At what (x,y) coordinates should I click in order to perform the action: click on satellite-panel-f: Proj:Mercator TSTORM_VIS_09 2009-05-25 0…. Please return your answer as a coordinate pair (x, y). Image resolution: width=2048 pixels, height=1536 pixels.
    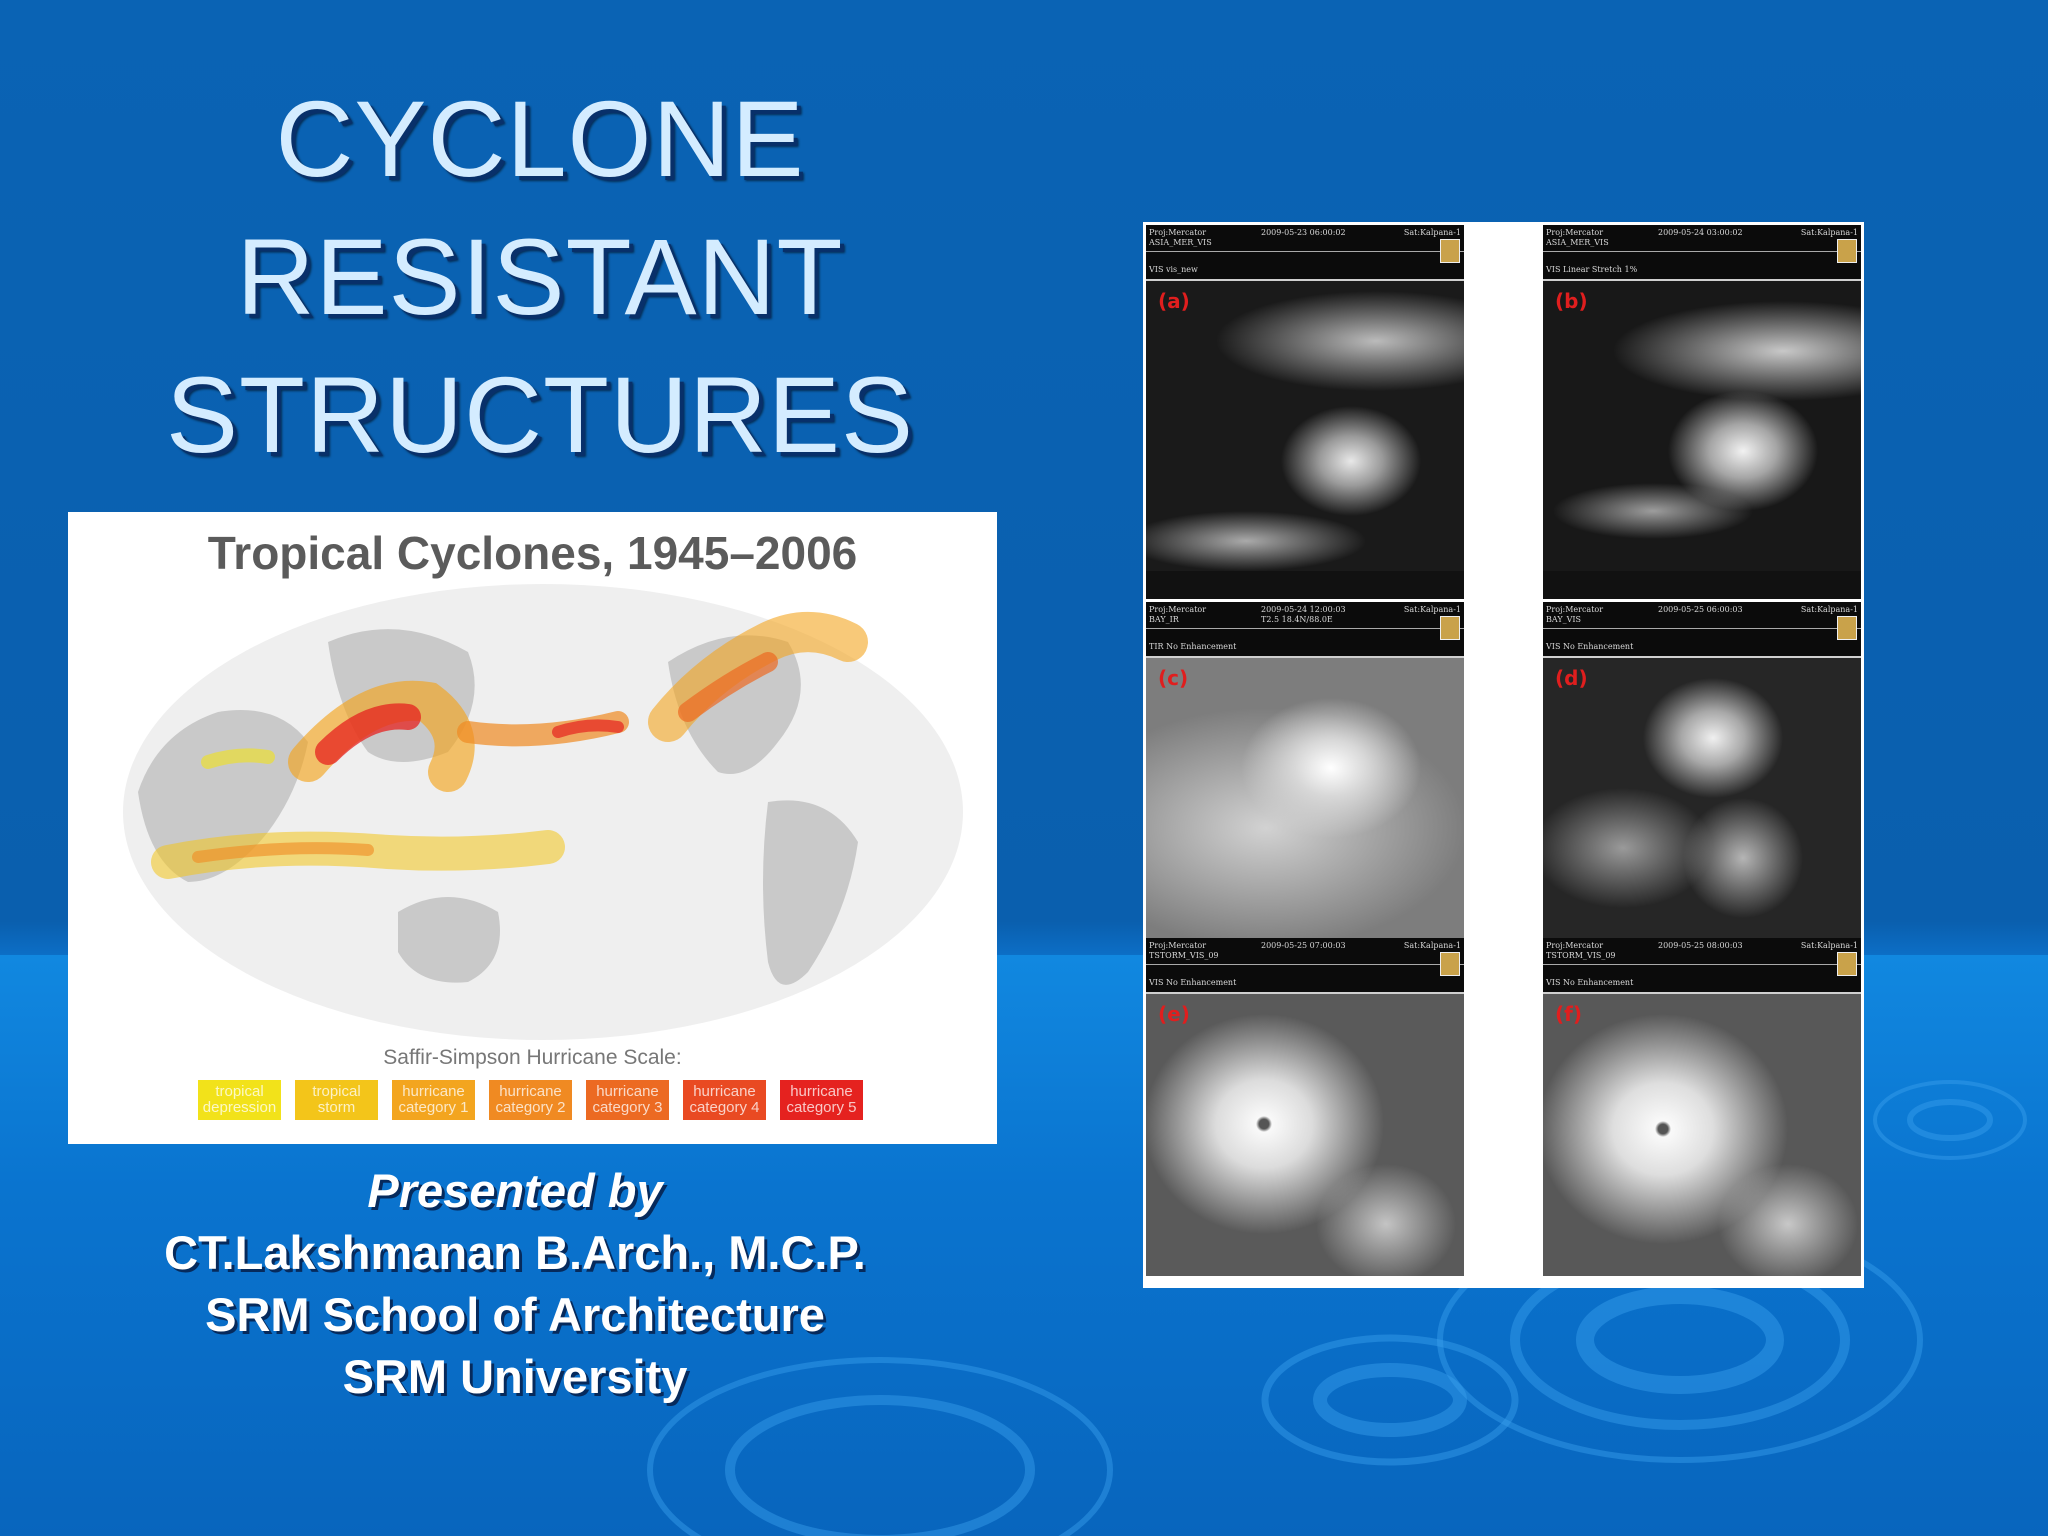
    Looking at the image, I should click on (1702, 1107).